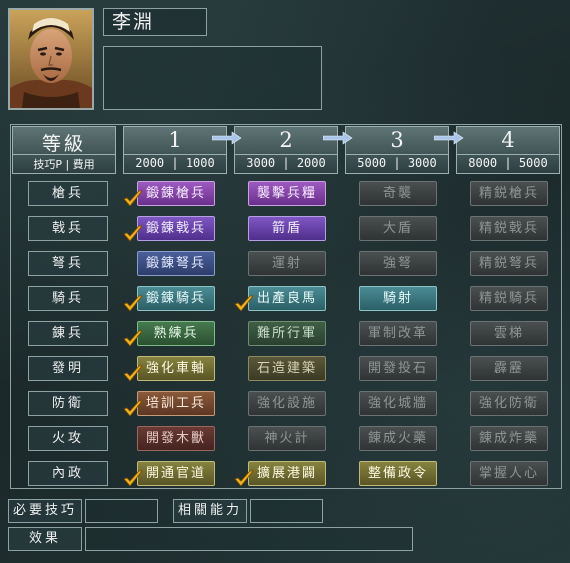 This screenshot has height=563, width=570. What do you see at coordinates (176, 263) in the screenshot?
I see `tech-button: 鍛錬弩兵` at bounding box center [176, 263].